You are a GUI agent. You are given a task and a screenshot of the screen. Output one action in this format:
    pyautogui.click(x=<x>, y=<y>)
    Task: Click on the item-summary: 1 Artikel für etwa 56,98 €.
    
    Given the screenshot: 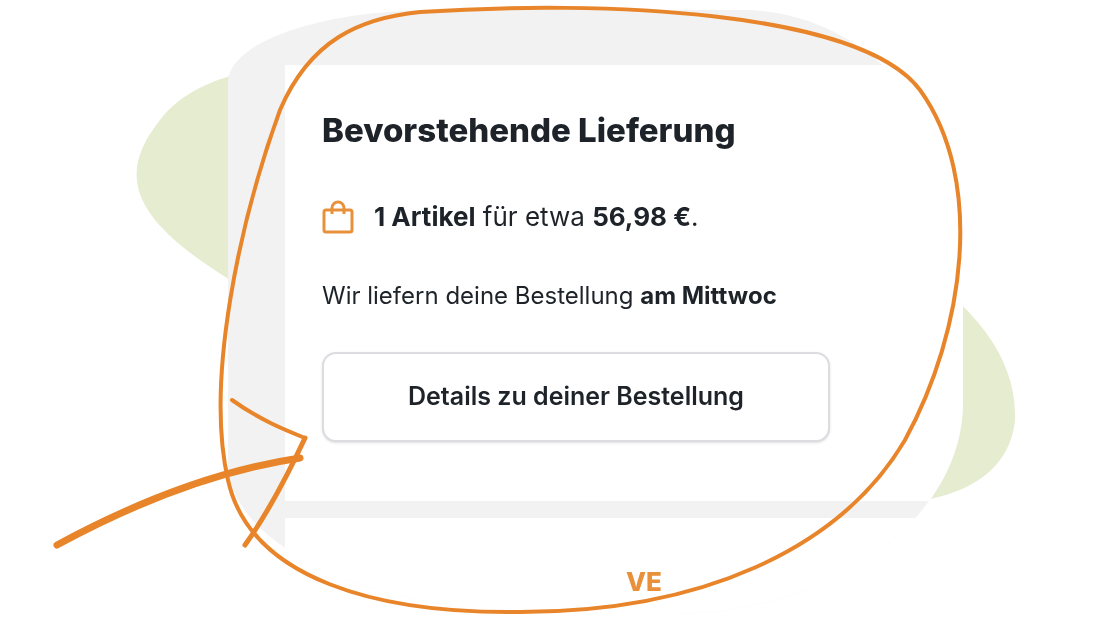 What is the action you would take?
    pyautogui.click(x=536, y=217)
    